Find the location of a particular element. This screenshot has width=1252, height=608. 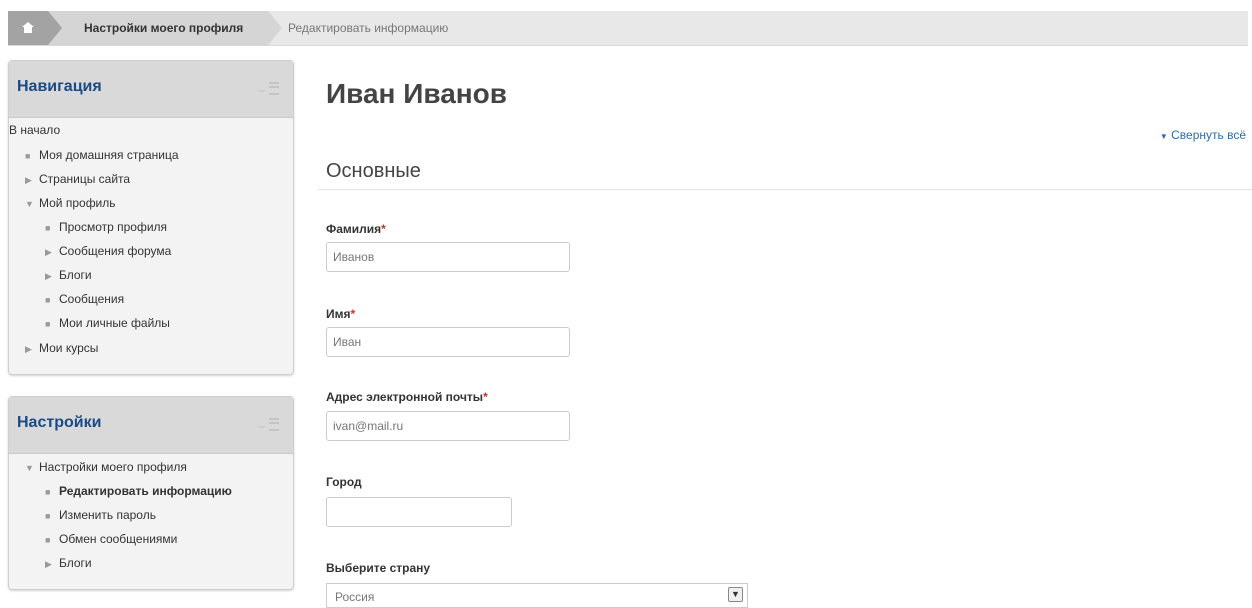

nav-item-site-pages: ▶ Страницы сайта is located at coordinates (77, 179).